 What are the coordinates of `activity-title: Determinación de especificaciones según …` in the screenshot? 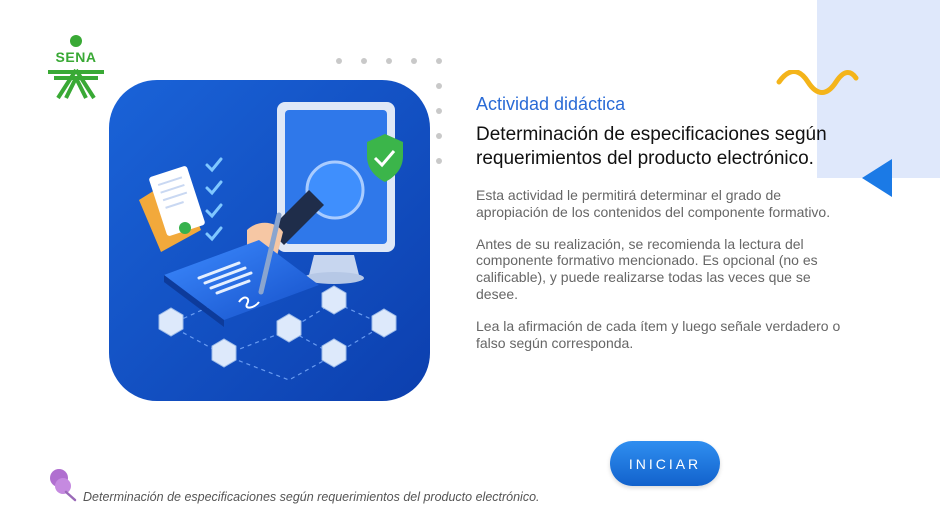 It's located at (651, 146).